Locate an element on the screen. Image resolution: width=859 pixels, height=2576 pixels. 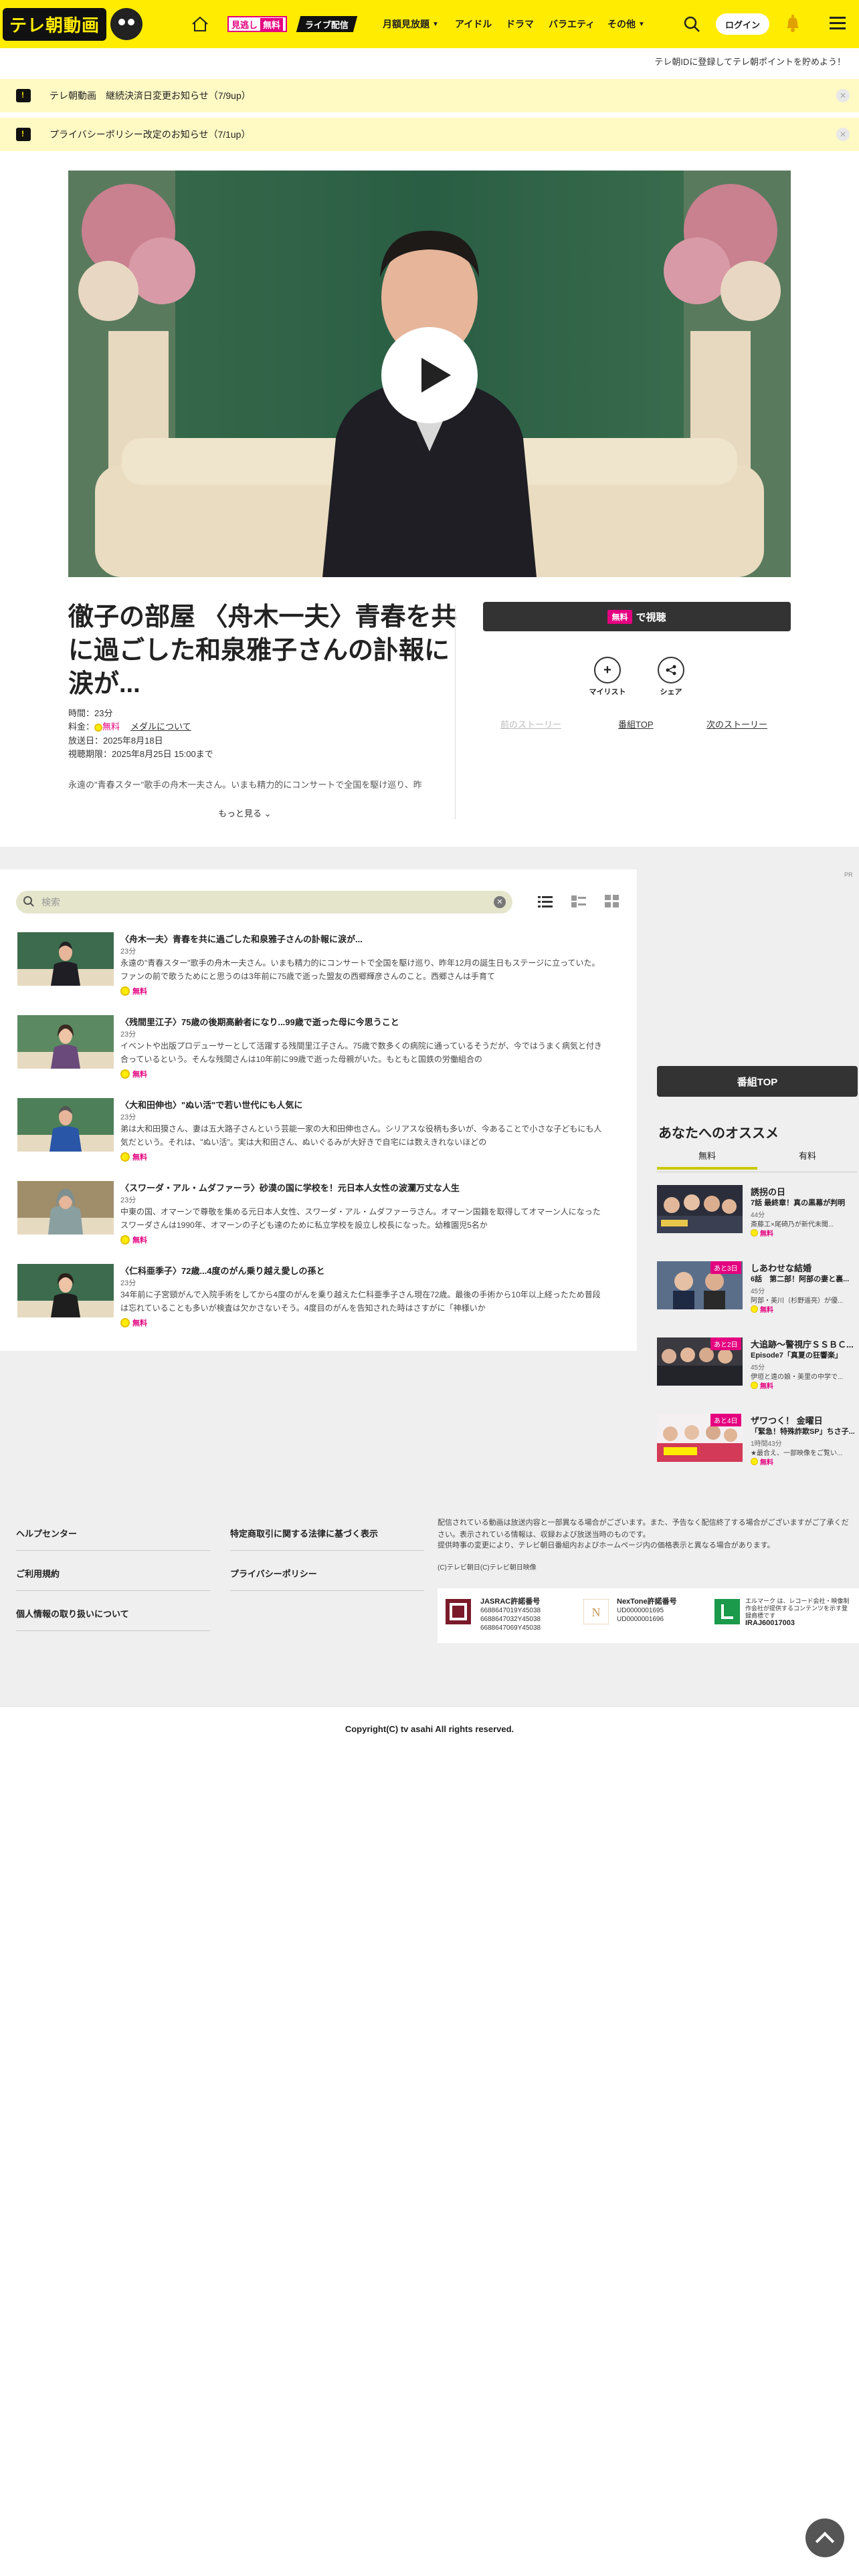
nav-label: 月額見放題 is located at coordinates (406, 24).